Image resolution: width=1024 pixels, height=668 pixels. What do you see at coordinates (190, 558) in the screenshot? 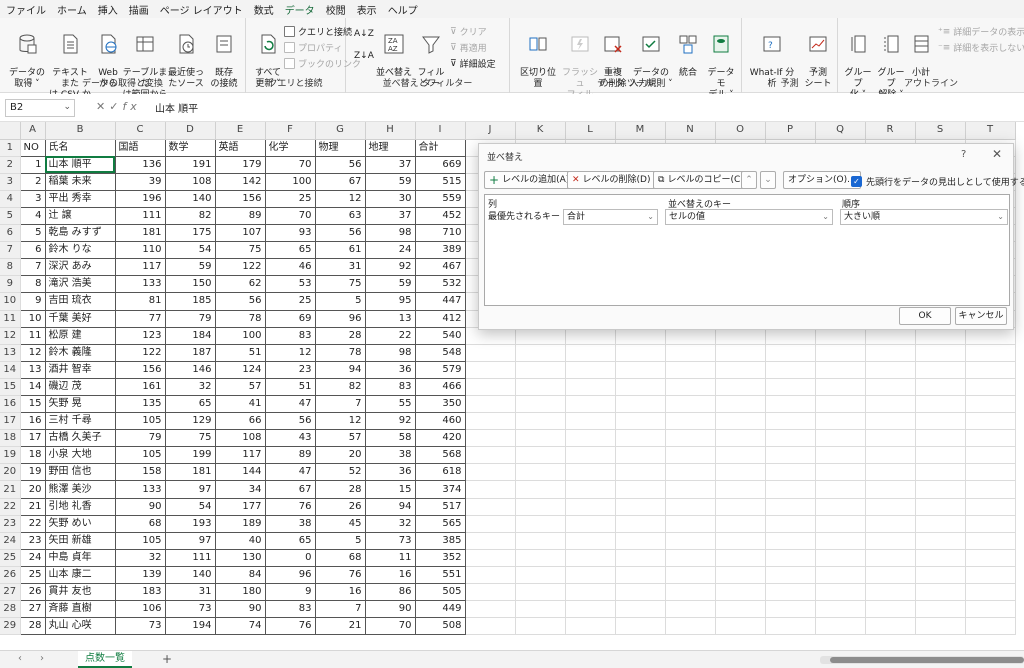
I see `cell: 111` at bounding box center [190, 558].